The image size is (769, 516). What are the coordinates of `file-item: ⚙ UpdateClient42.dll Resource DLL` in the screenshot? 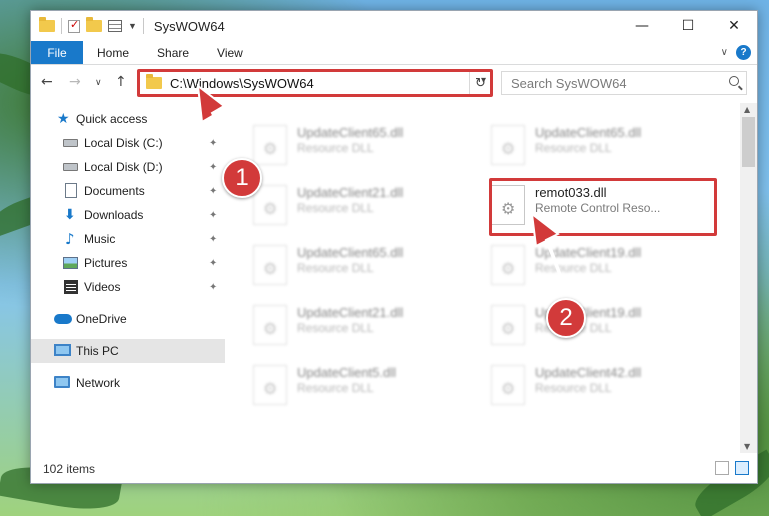 It's located at (580, 382).